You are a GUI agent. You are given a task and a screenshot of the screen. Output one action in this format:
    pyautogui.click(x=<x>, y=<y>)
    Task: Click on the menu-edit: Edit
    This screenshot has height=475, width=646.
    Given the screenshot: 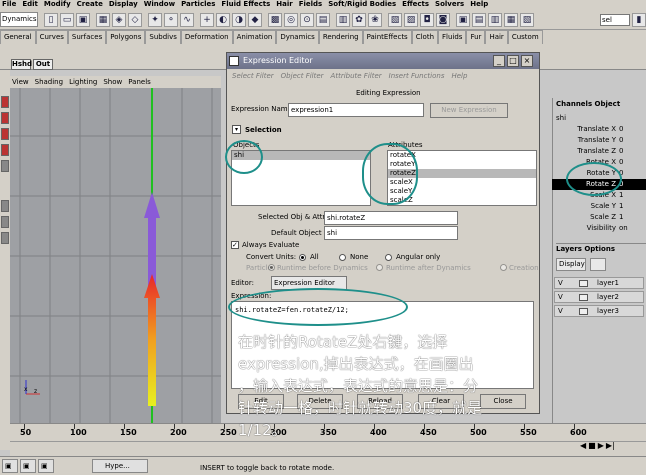 What is the action you would take?
    pyautogui.click(x=30, y=5)
    